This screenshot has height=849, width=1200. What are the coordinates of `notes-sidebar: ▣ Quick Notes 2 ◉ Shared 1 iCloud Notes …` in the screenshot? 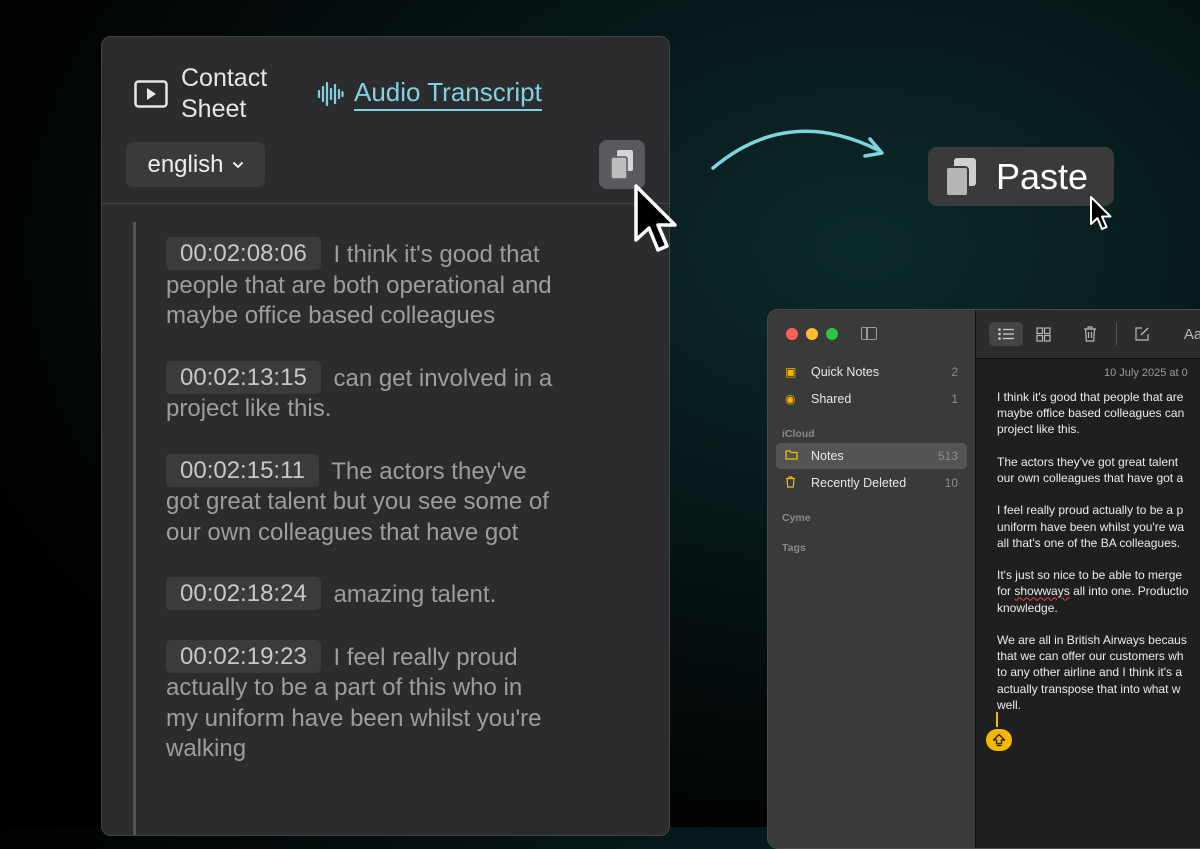 It's located at (872, 579).